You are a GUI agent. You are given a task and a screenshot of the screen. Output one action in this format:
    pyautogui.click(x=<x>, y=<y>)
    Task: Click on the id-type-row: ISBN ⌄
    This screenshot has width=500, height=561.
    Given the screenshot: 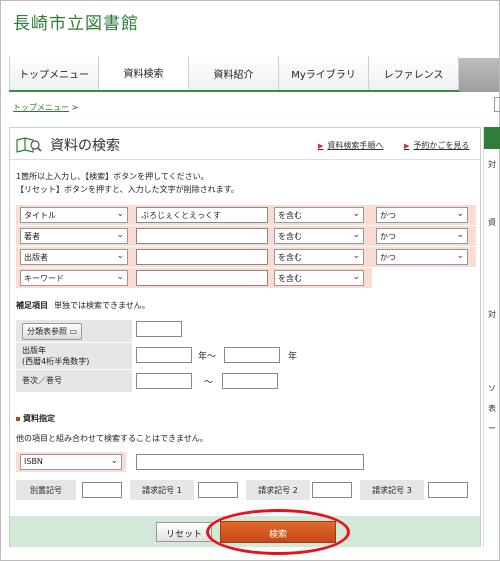 What is the action you would take?
    pyautogui.click(x=71, y=462)
    